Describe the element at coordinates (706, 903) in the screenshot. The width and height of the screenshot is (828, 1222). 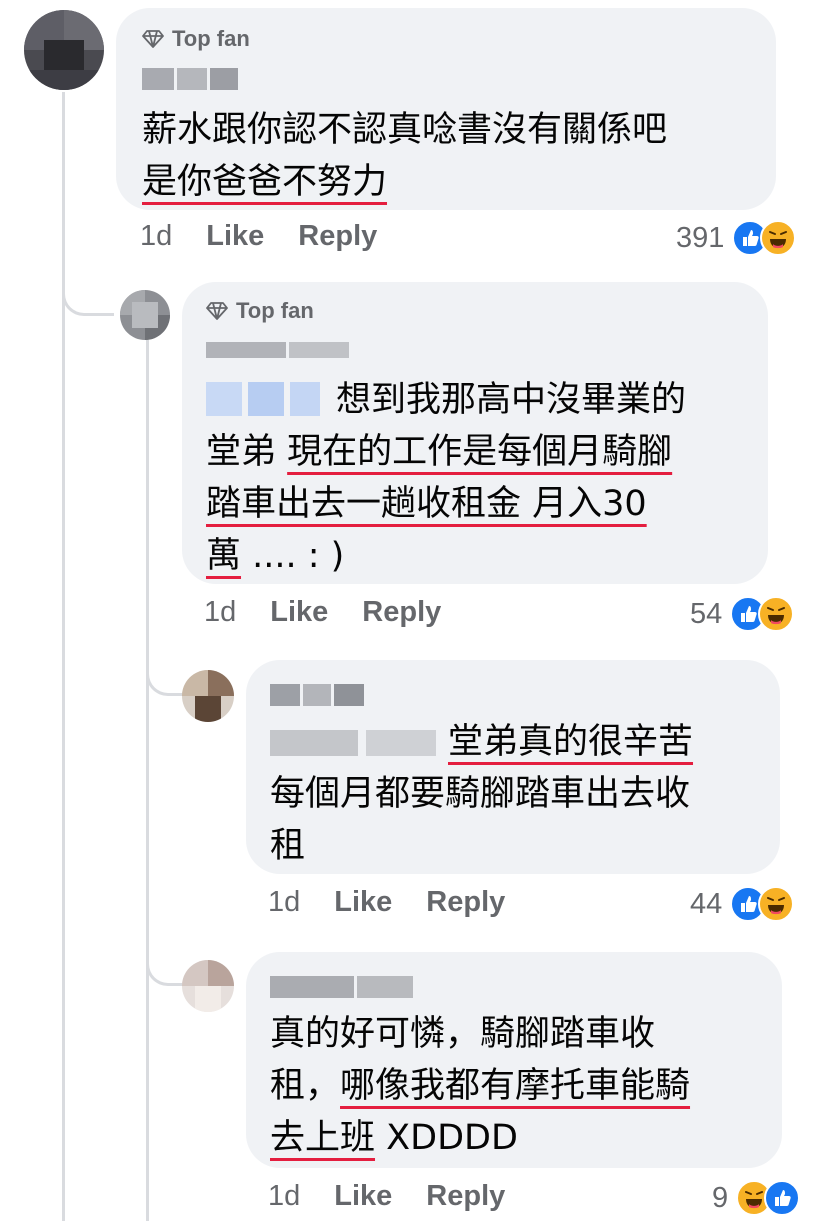
I see `reaction-count: 44` at that location.